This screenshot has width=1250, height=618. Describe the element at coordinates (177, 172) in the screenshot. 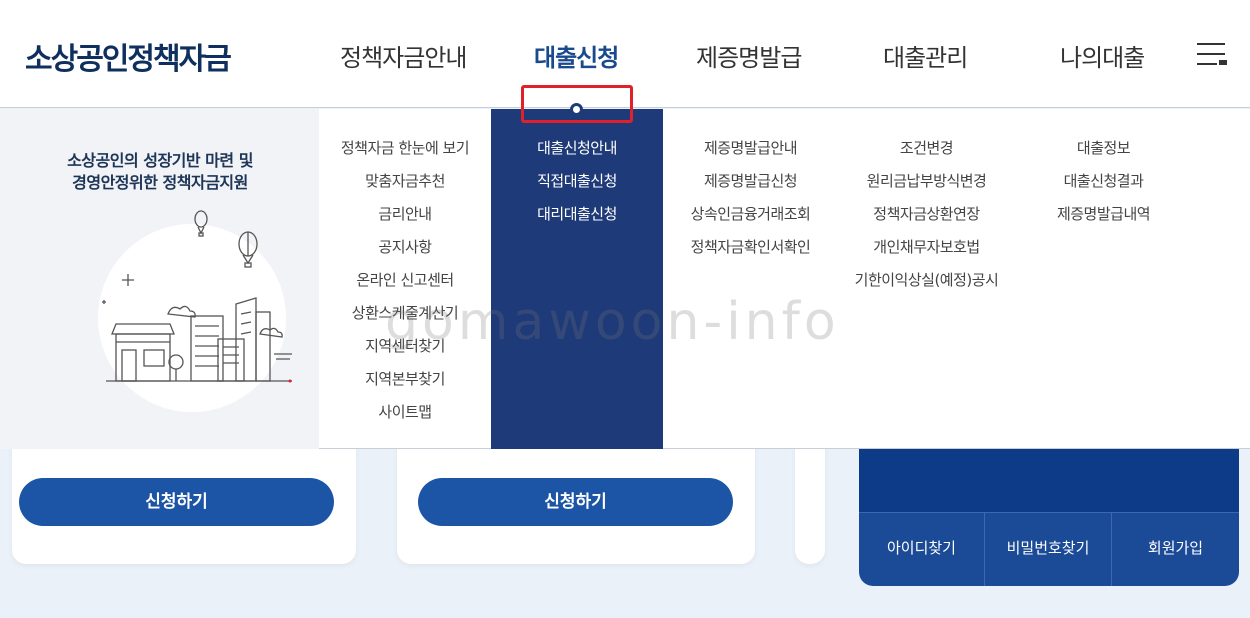

I see `promo-text: 소상공인의 성장기반 마련 및 경영안정위한 정책자금지원` at that location.